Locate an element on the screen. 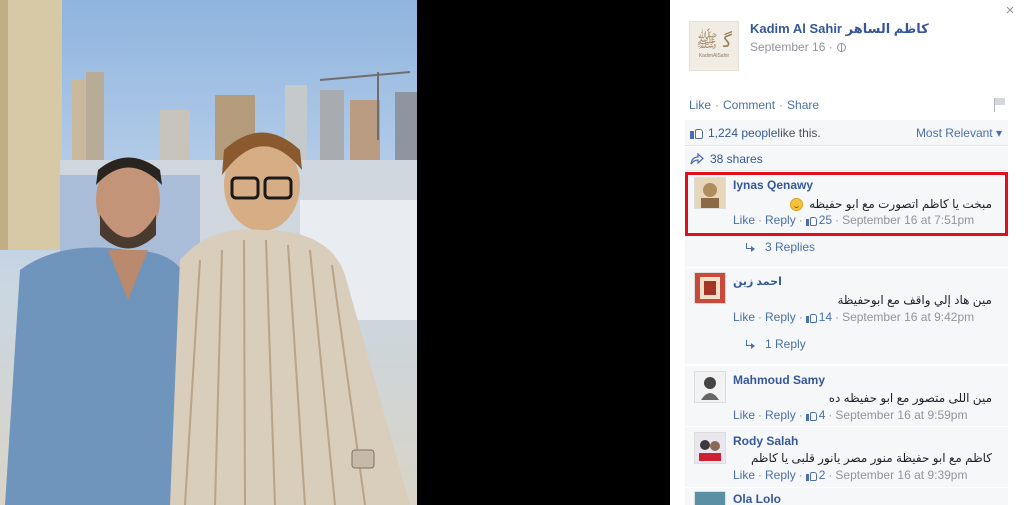 The width and height of the screenshot is (1024, 505). view-replies-link: 1 Reply is located at coordinates (775, 344).